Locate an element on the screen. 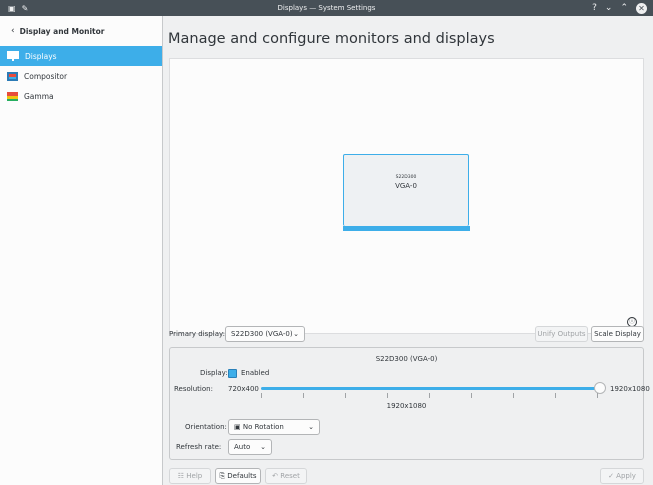 Image resolution: width=653 pixels, height=485 pixels. reset-label: Reset is located at coordinates (290, 476).